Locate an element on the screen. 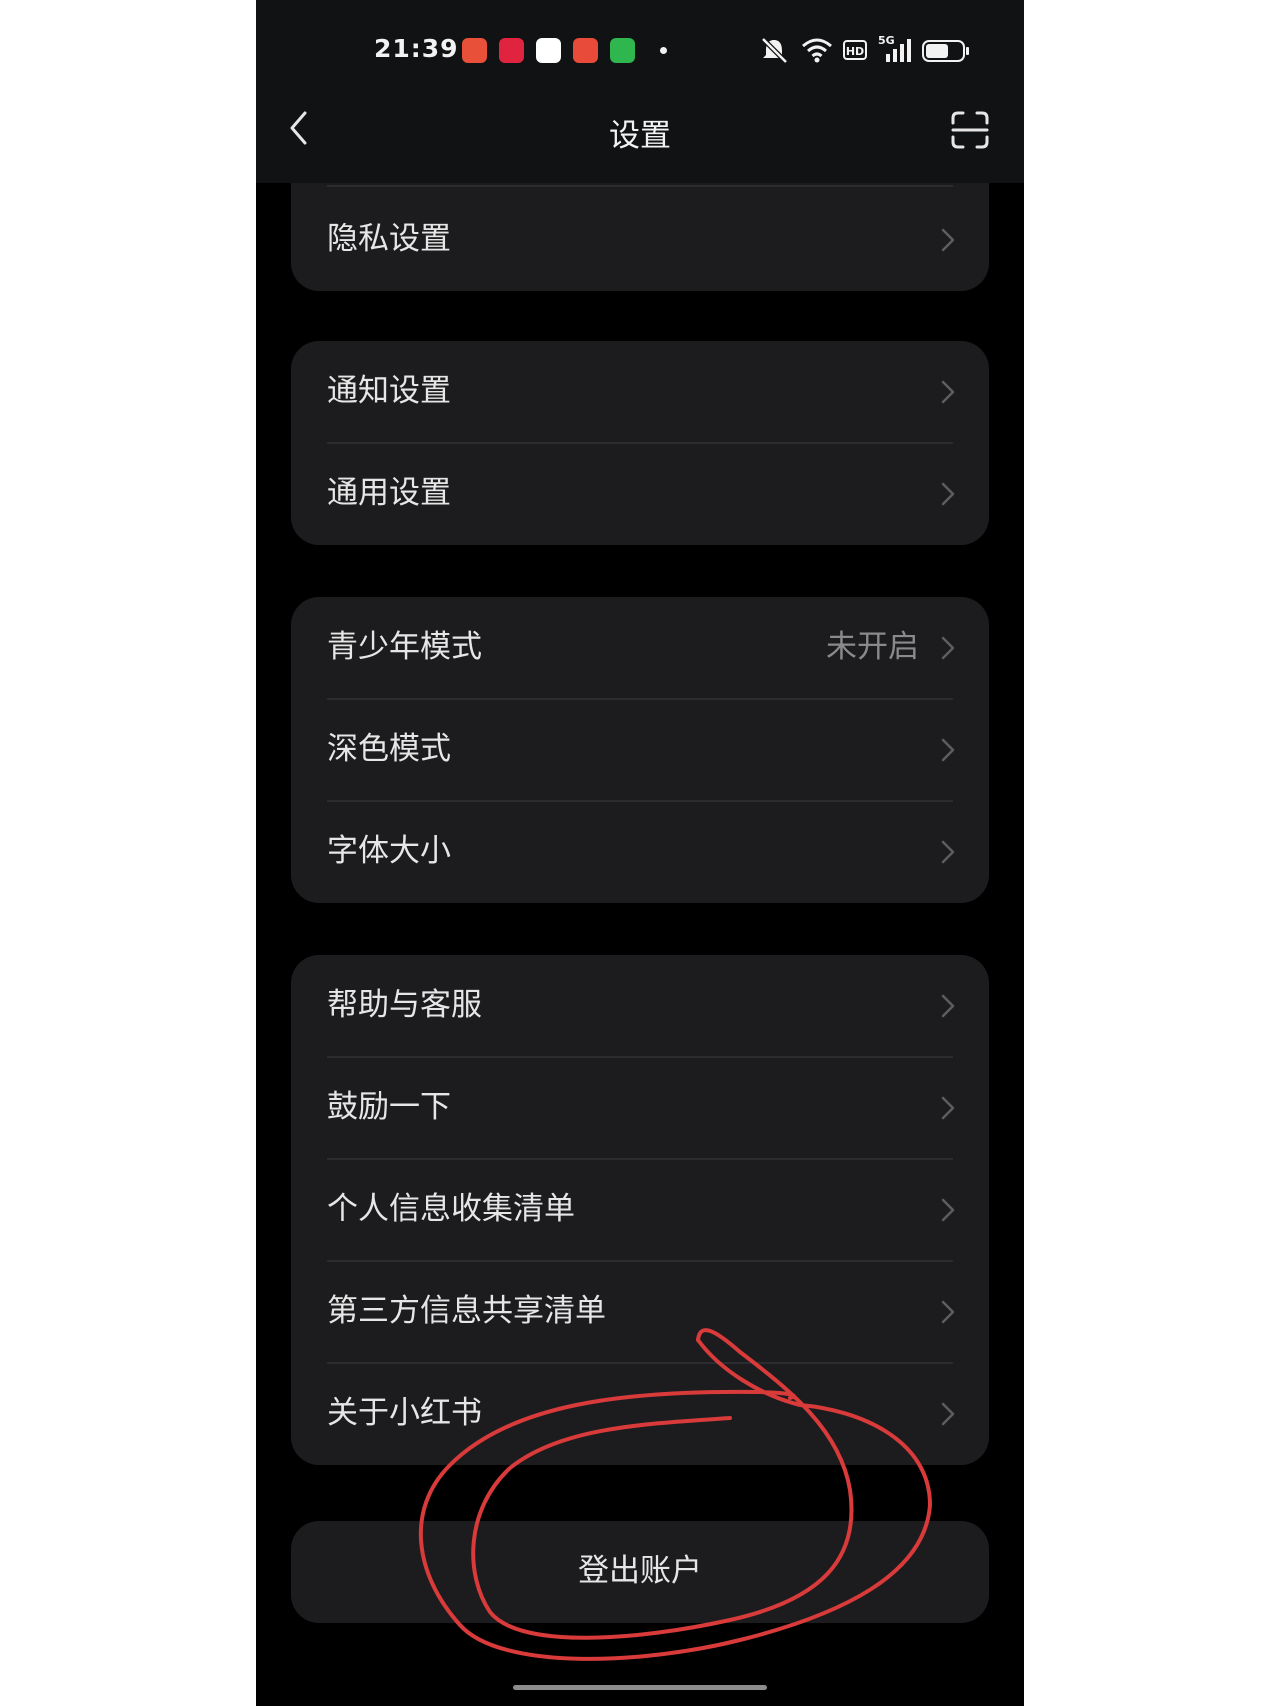 This screenshot has height=1706, width=1280. menu-item-label: 个人信息收集清单 is located at coordinates (451, 1209).